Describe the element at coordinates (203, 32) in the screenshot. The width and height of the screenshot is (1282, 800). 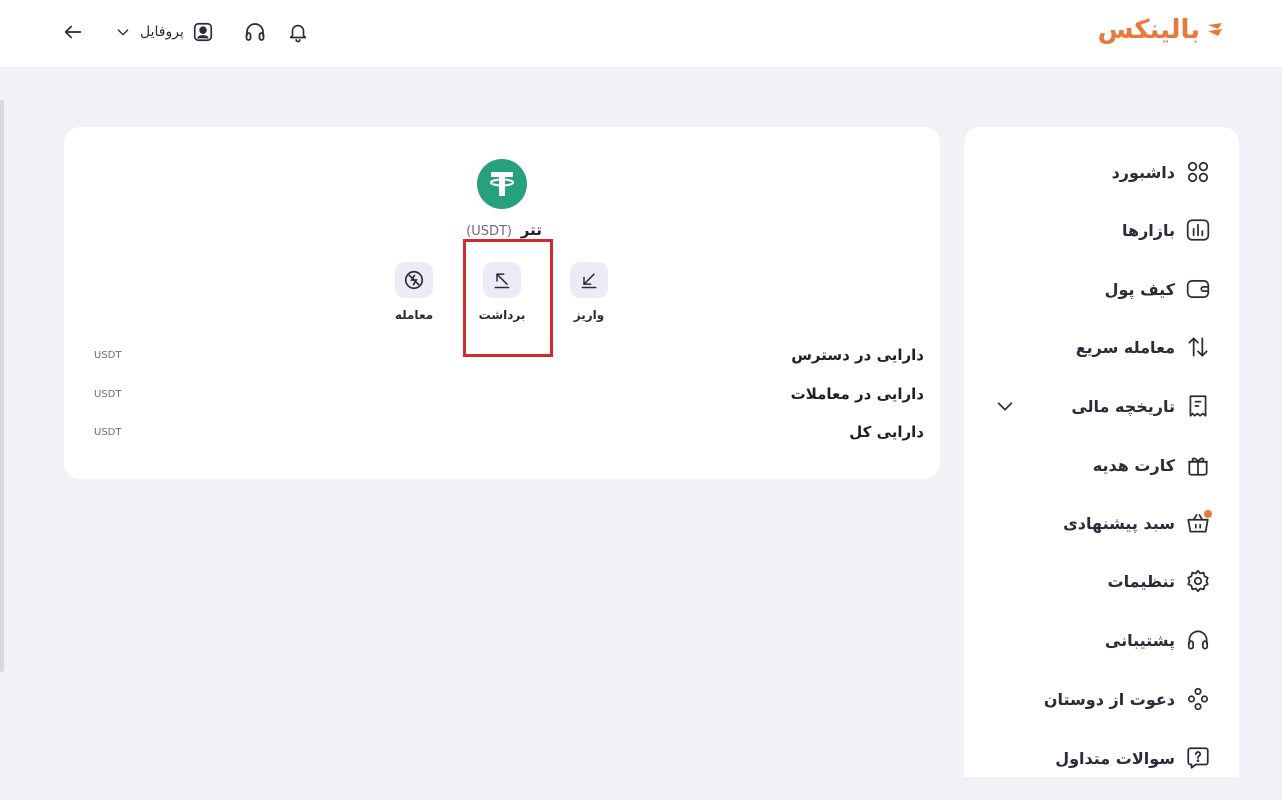
I see `user-avatar-icon` at that location.